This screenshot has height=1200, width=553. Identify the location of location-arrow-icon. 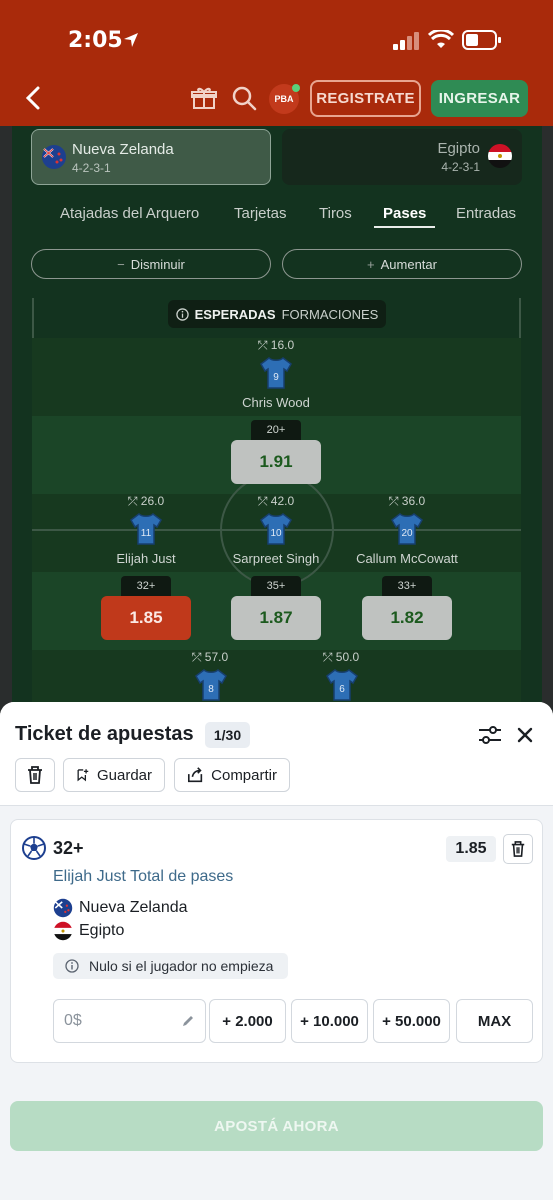
(131, 40).